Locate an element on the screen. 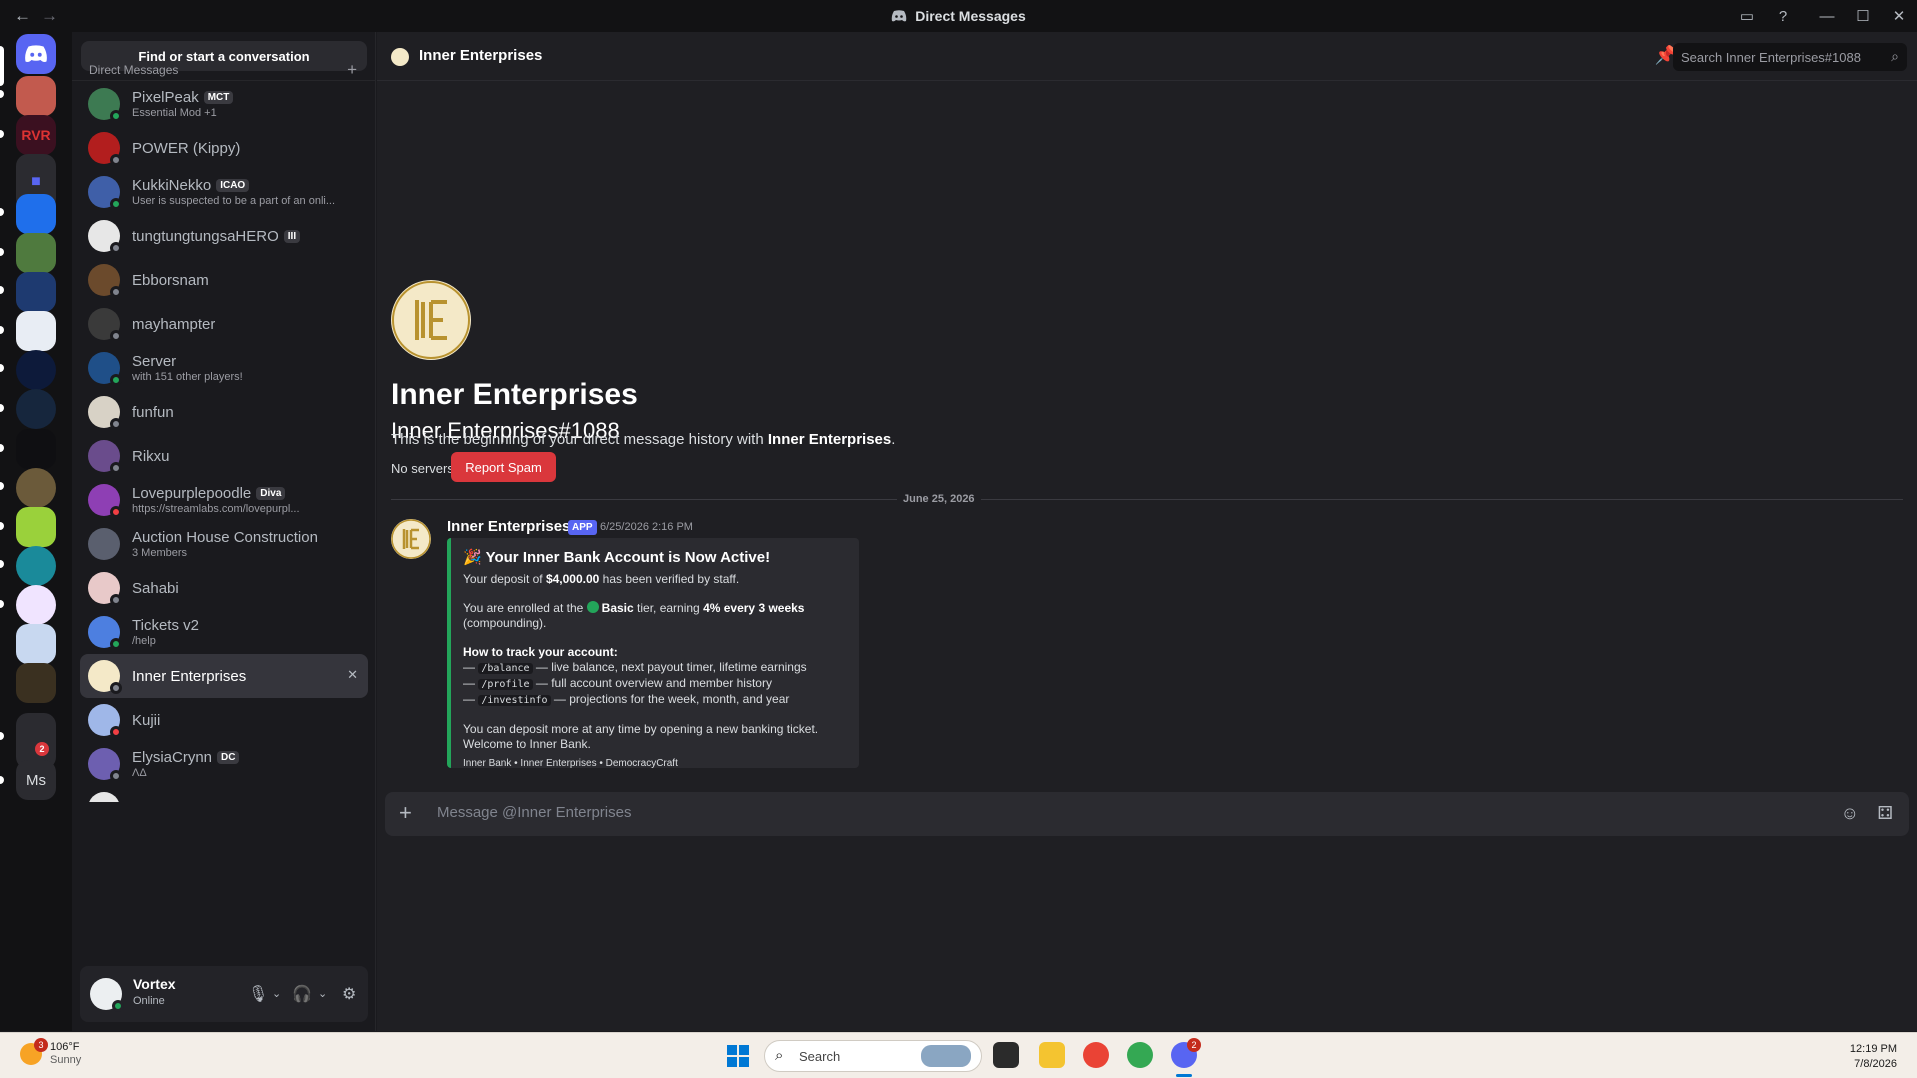  close-dm-icon: ✕ is located at coordinates (352, 675).